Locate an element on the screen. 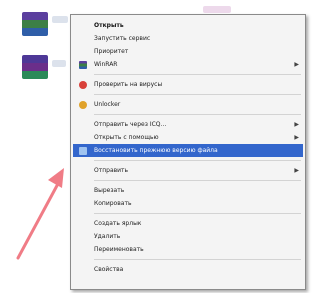 This screenshot has width=320, height=293. menu-item-label: Запустить сервис is located at coordinates (122, 38).